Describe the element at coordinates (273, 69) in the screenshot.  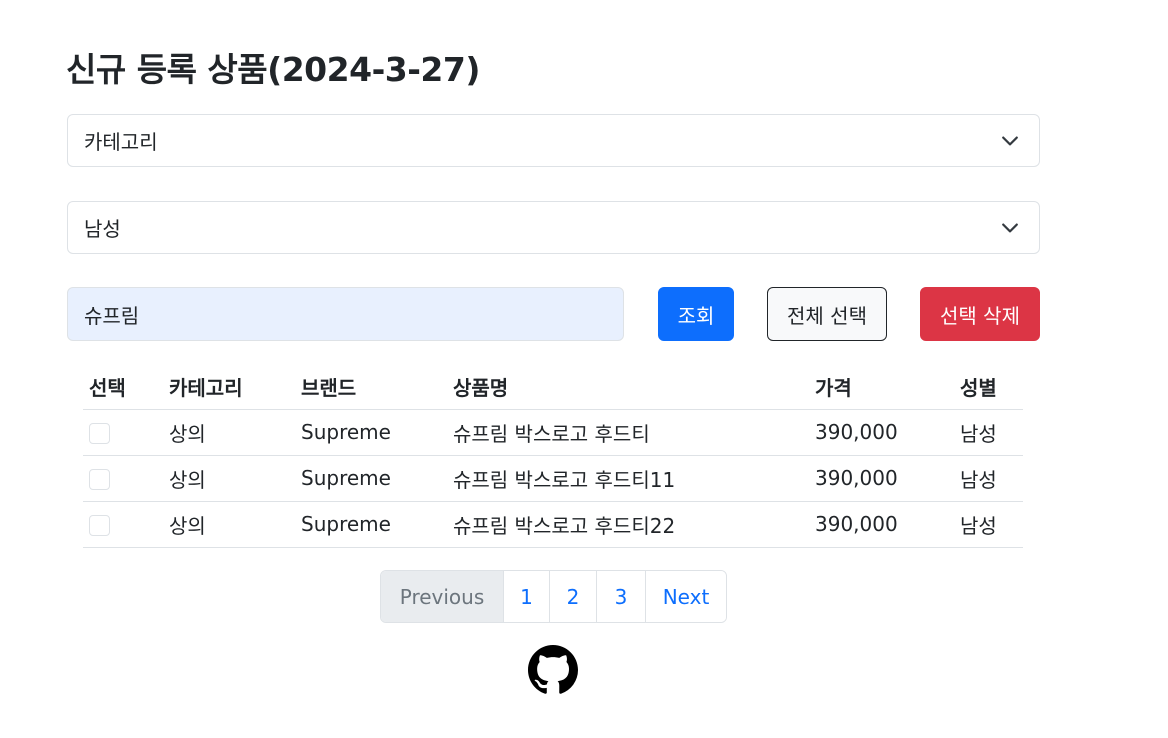
I see `page-title: 신규 등록 상품(2024-3-27)` at that location.